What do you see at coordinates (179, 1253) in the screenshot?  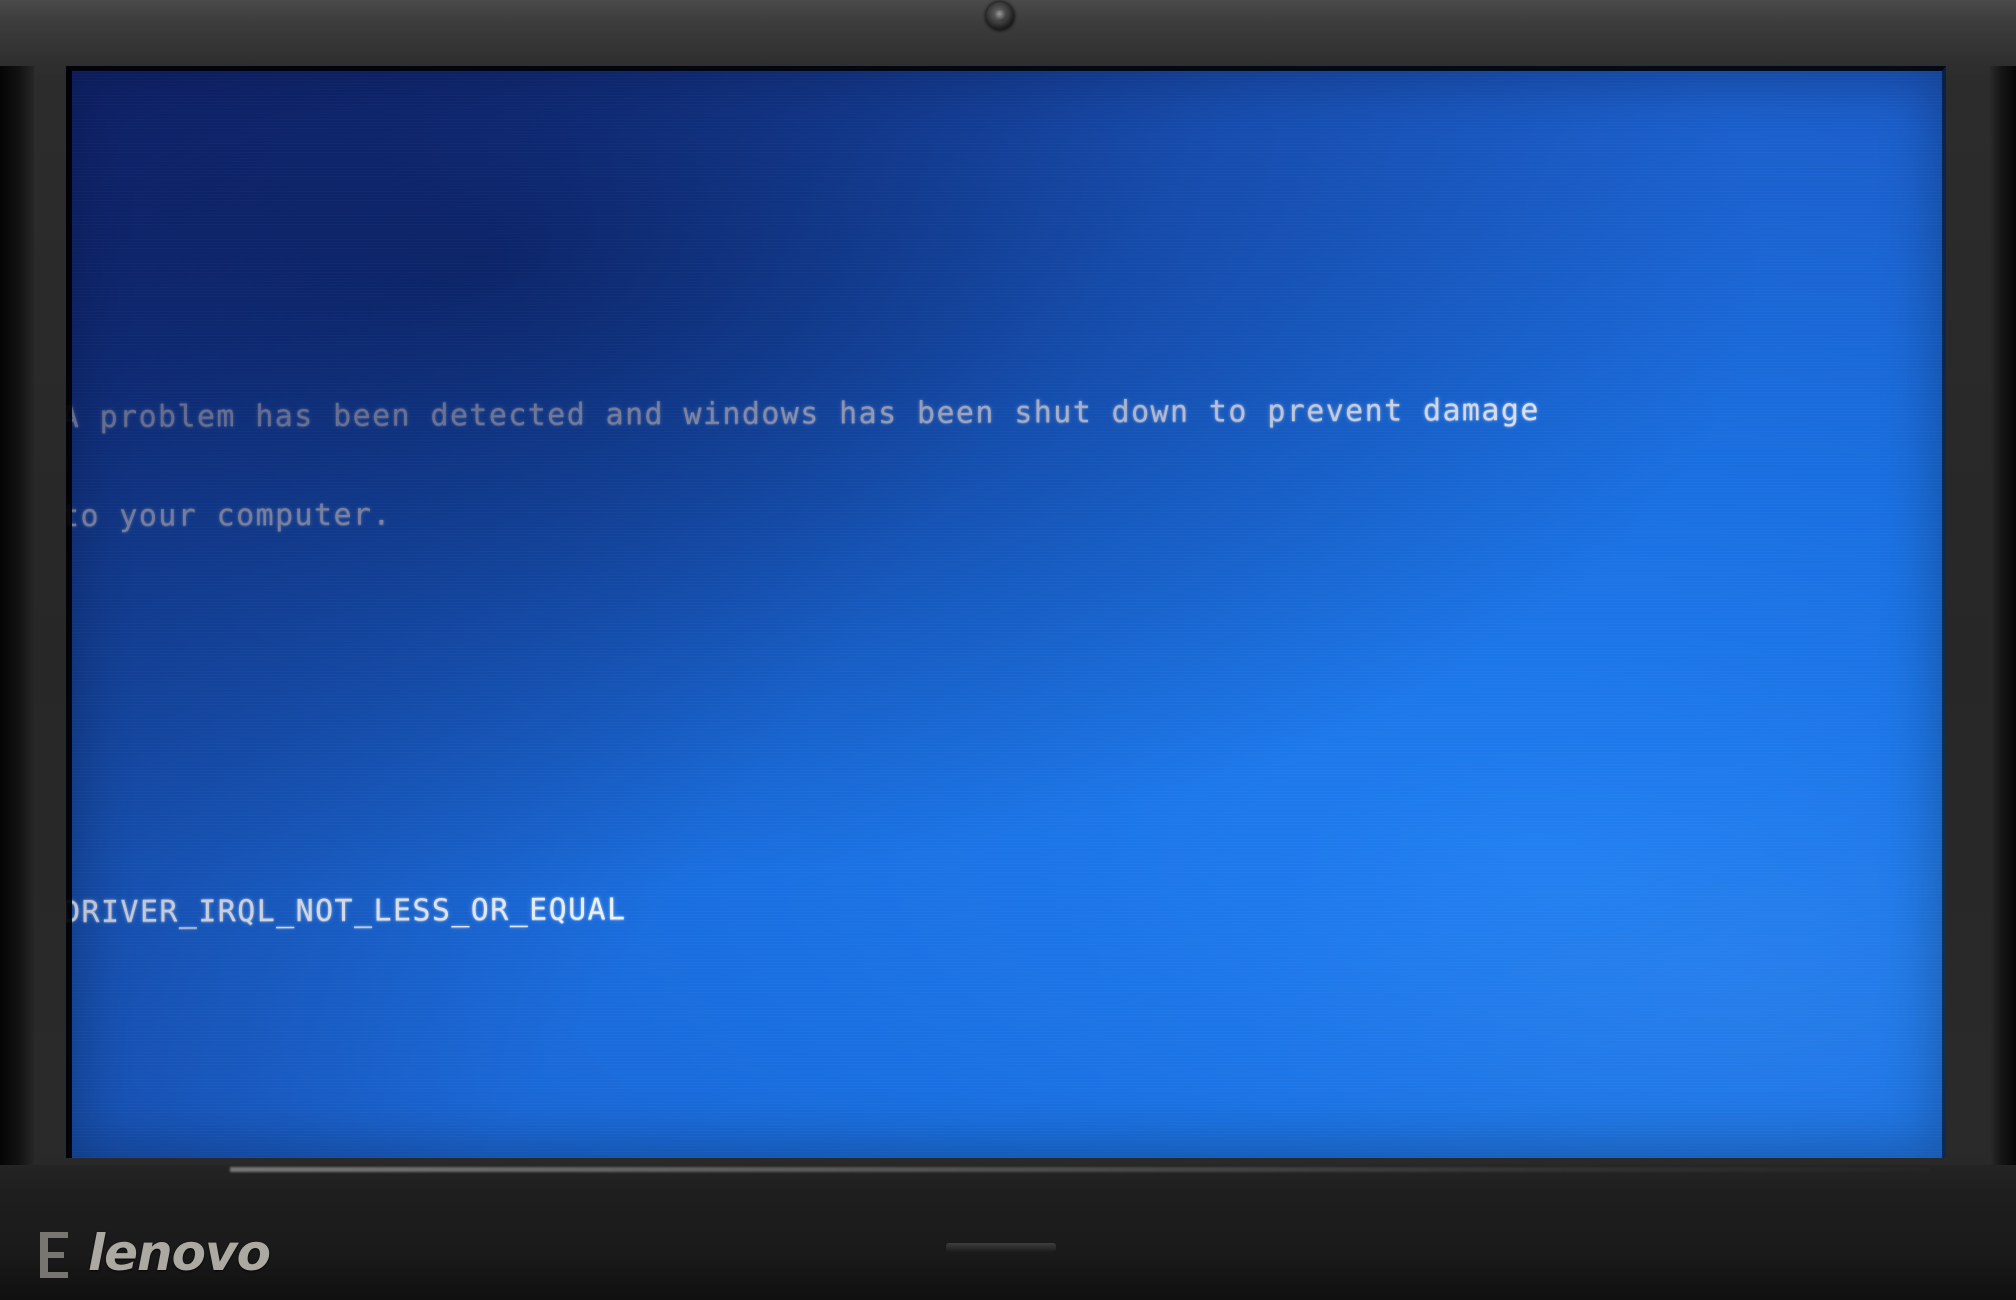 I see `lenovo-logo: lenovo` at bounding box center [179, 1253].